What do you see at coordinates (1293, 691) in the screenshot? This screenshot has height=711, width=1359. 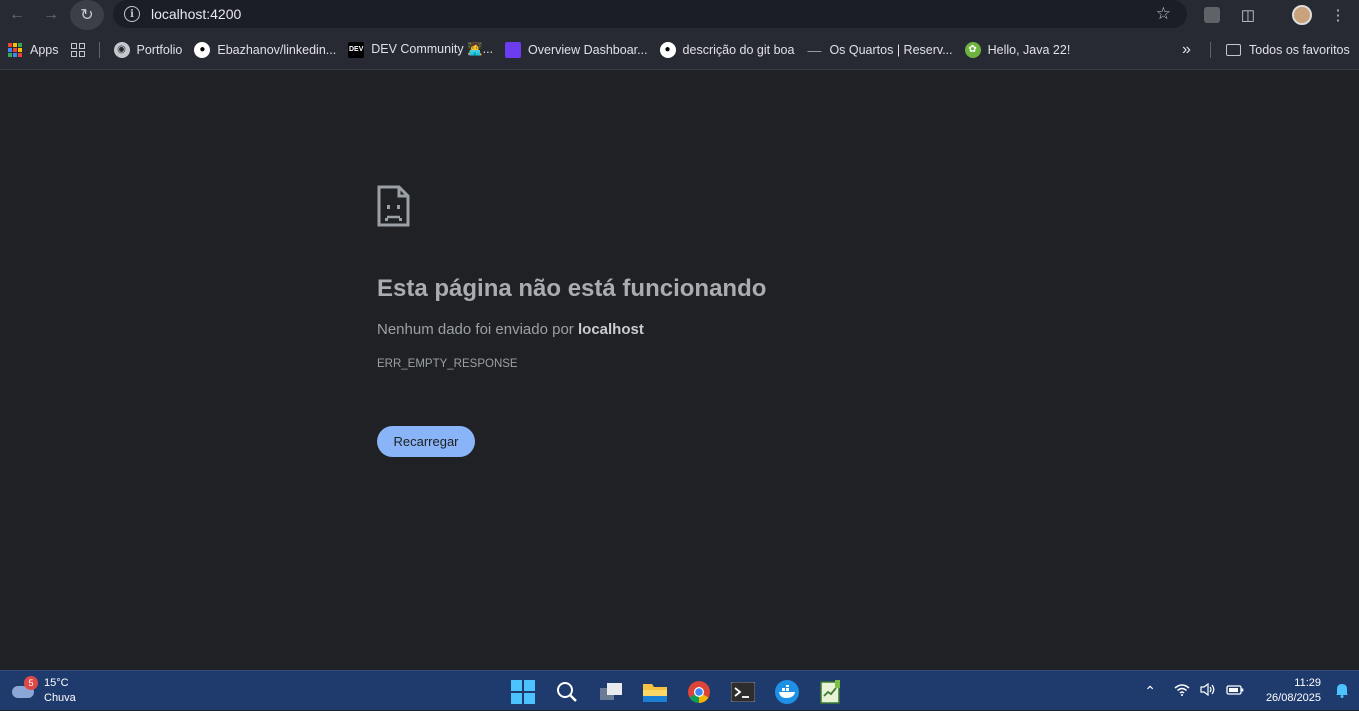 I see `clock: 11:29 26/08/2025` at bounding box center [1293, 691].